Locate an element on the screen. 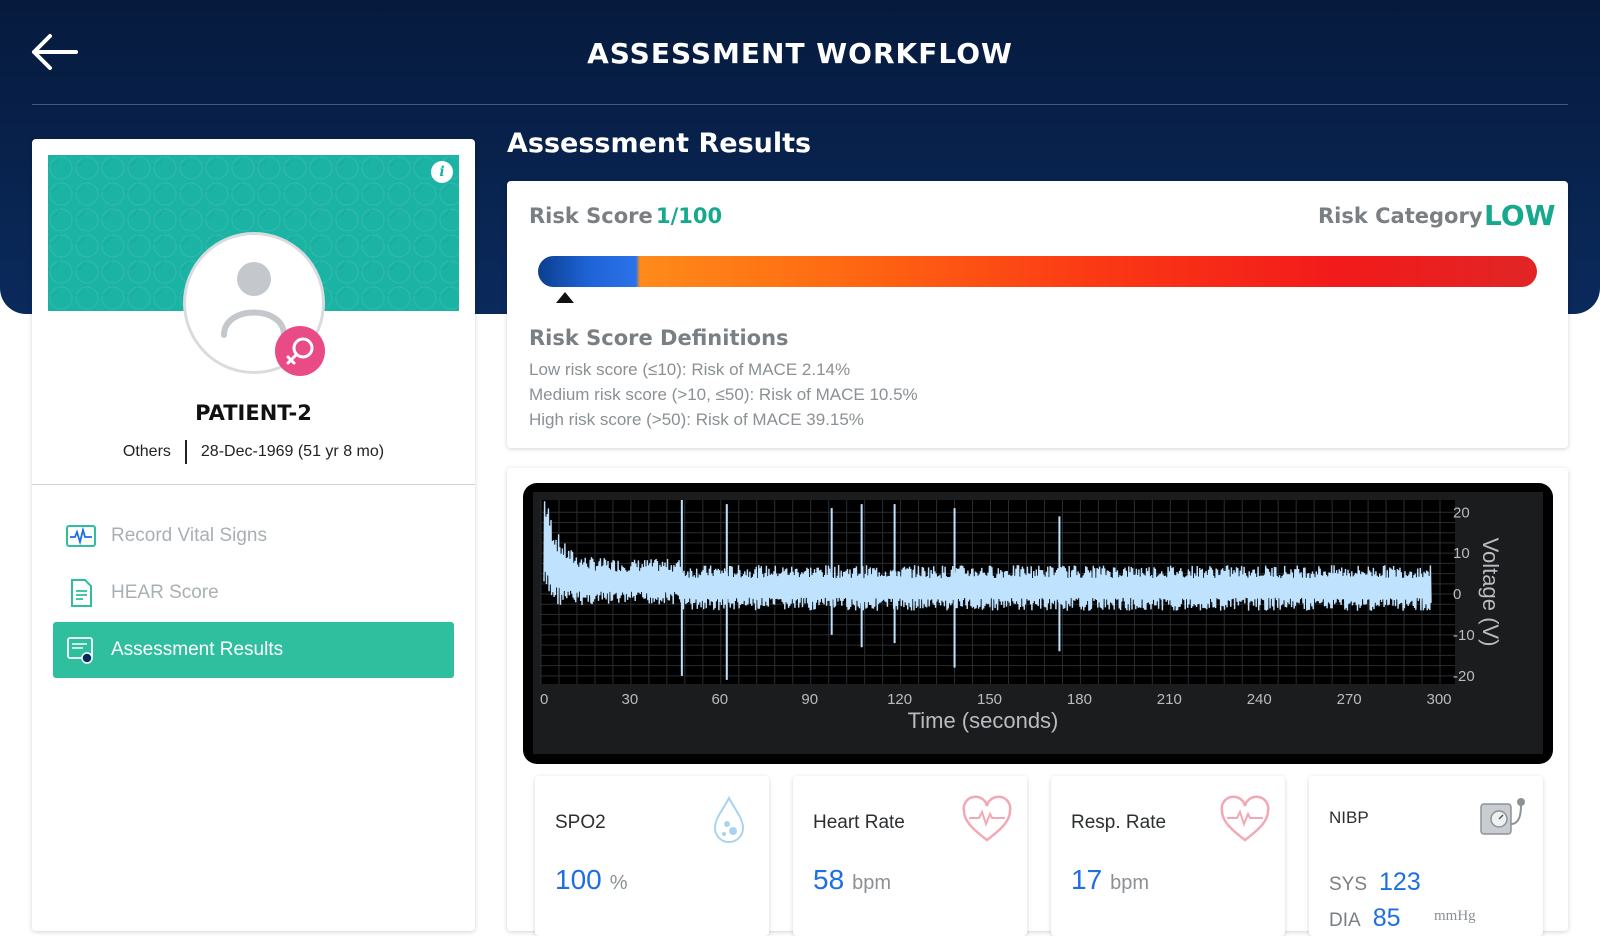 This screenshot has width=1600, height=936. heart-rate-unit: bpm is located at coordinates (872, 883).